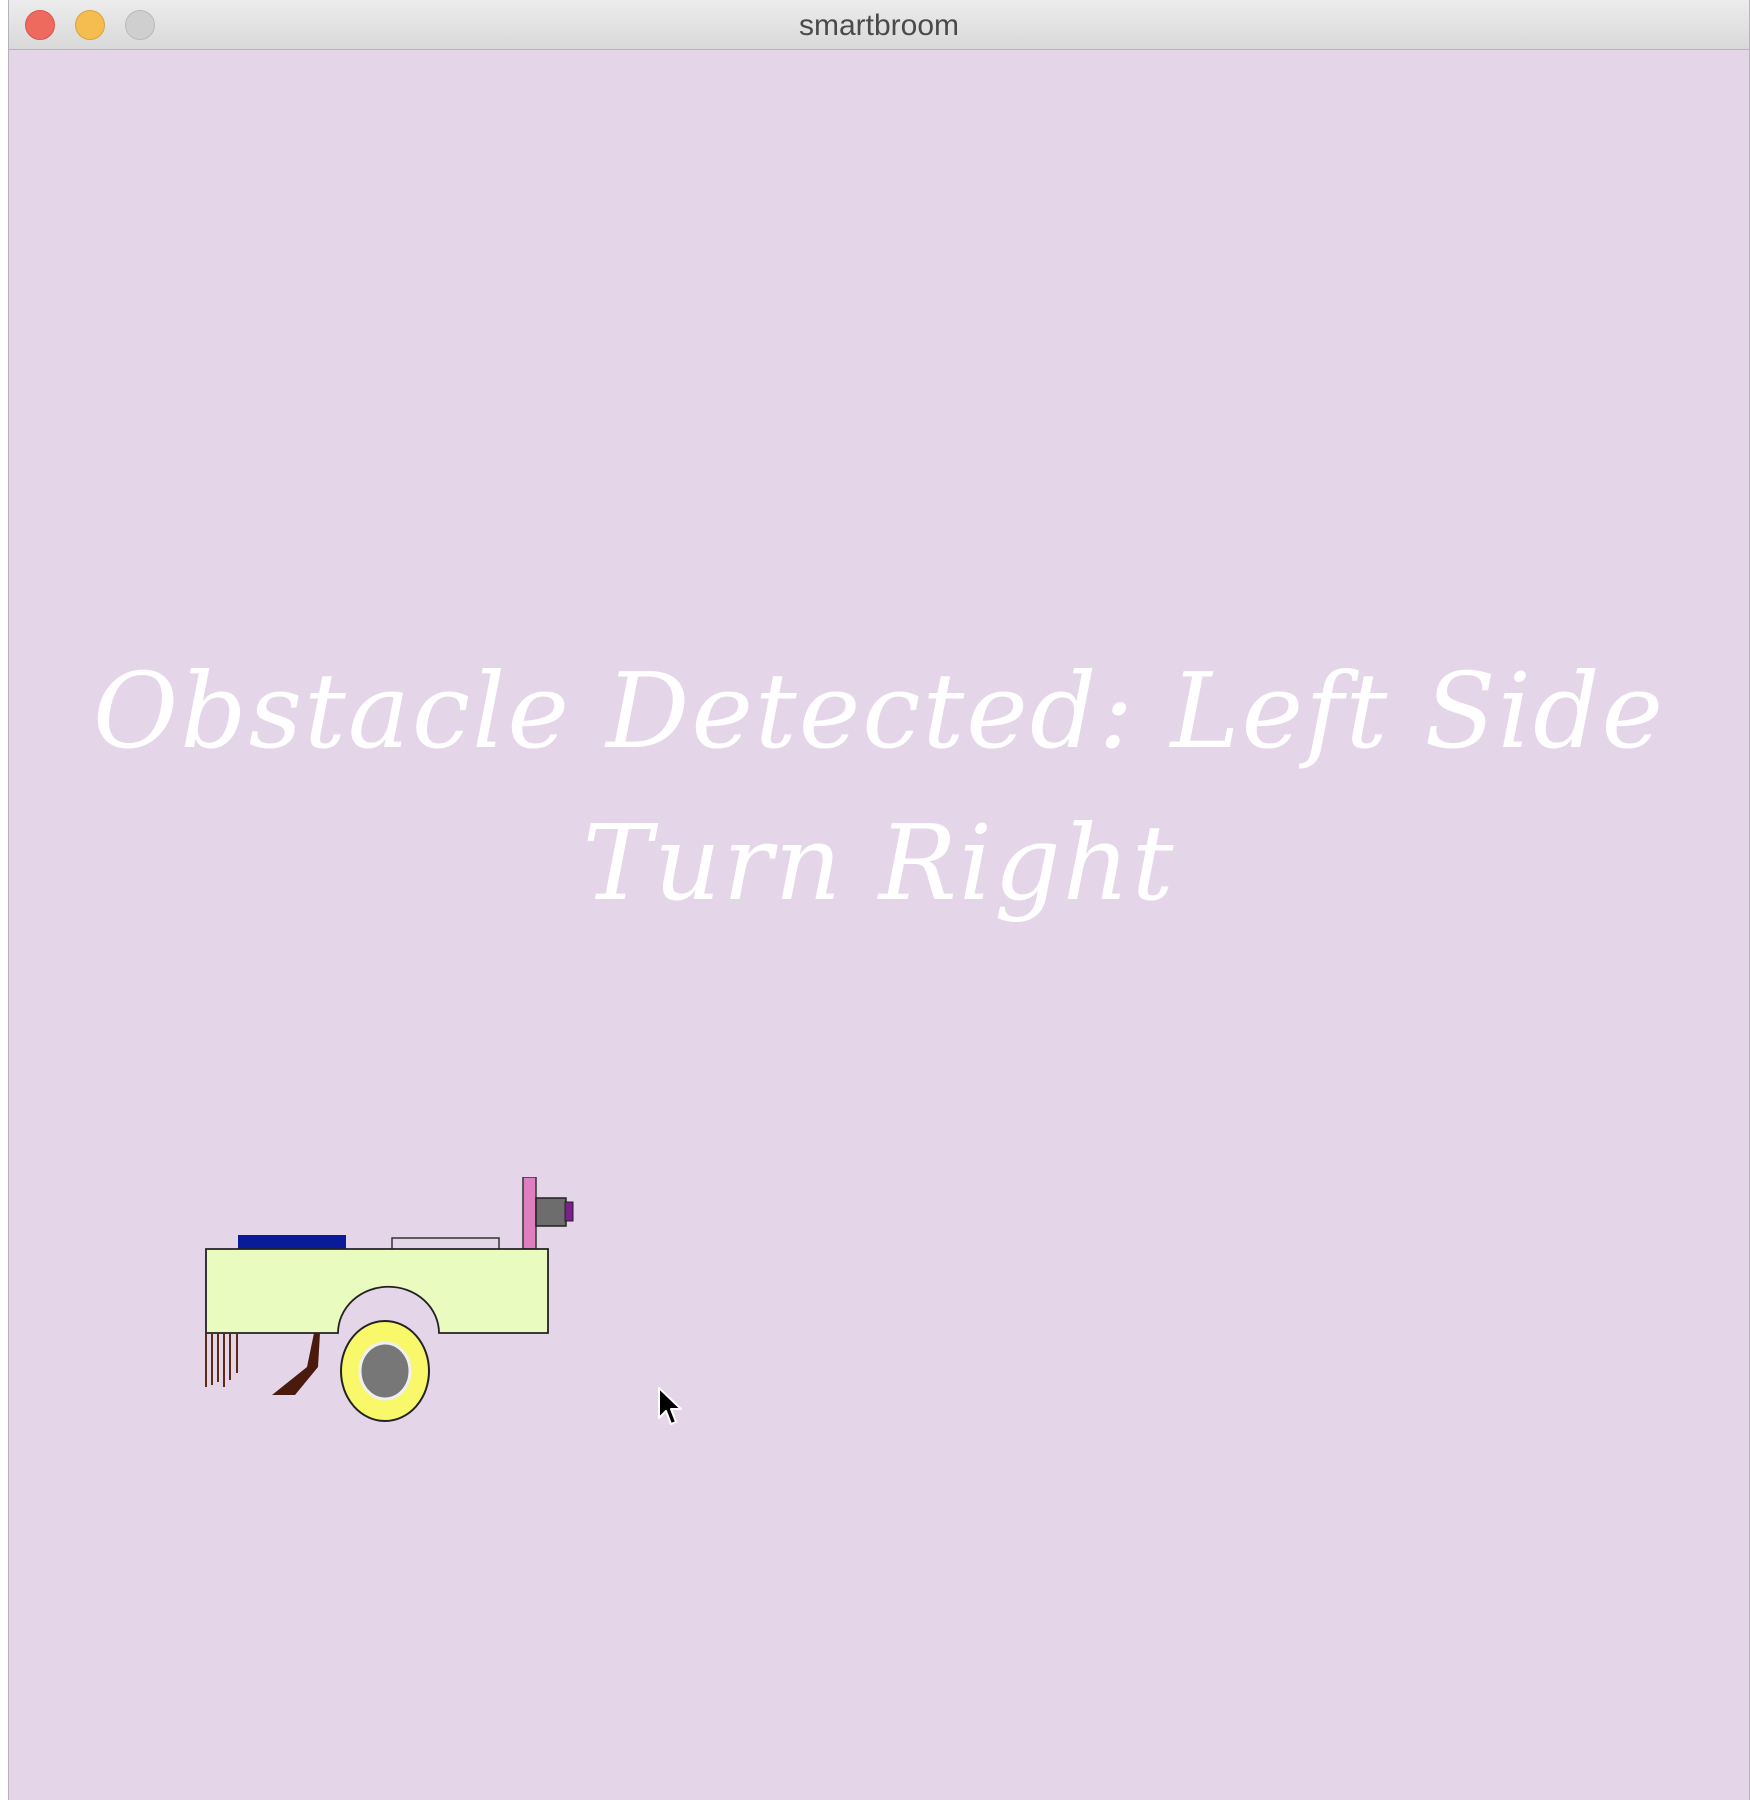  What do you see at coordinates (879, 863) in the screenshot?
I see `status-message-action: Turn Right` at bounding box center [879, 863].